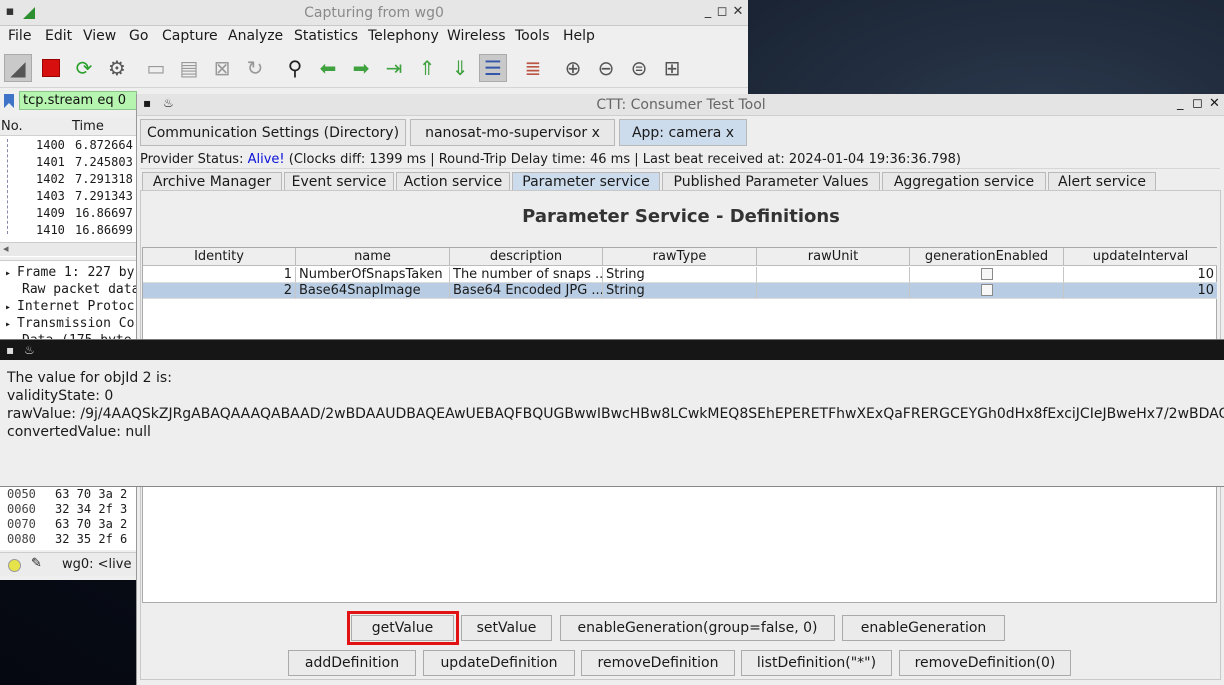 This screenshot has height=685, width=1224. I want to click on menu-tools: Tools, so click(532, 36).